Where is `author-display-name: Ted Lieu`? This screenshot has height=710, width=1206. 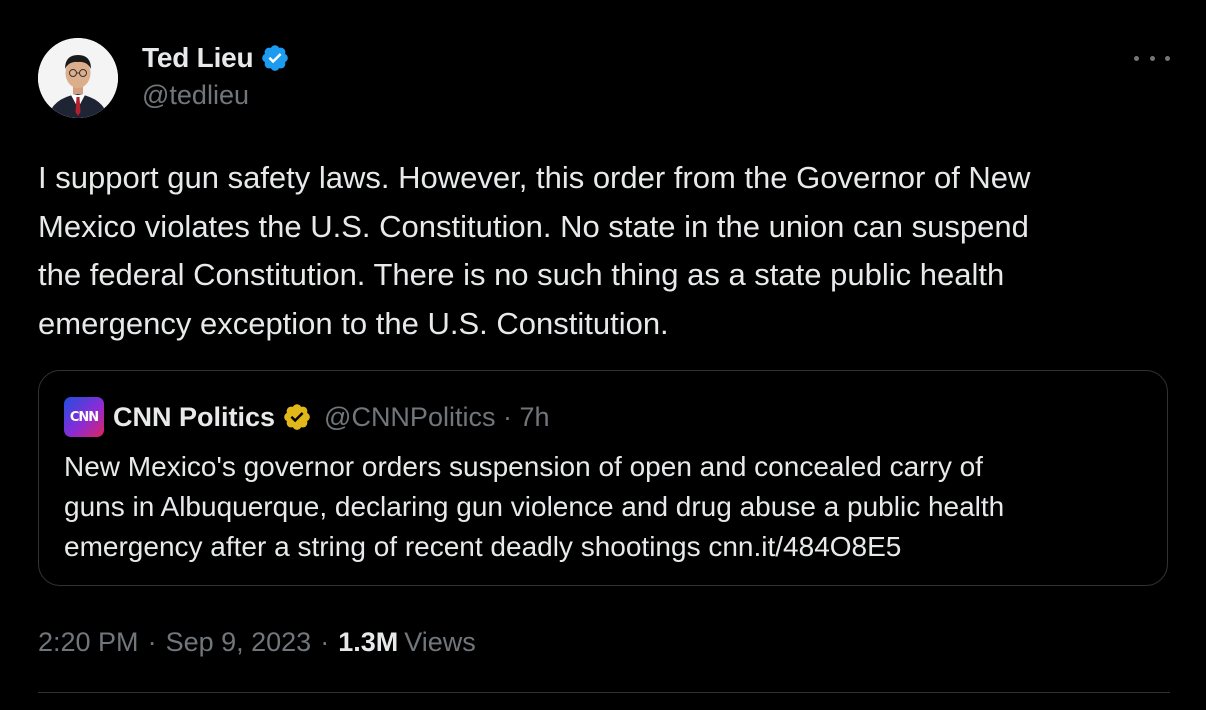
author-display-name: Ted Lieu is located at coordinates (198, 58).